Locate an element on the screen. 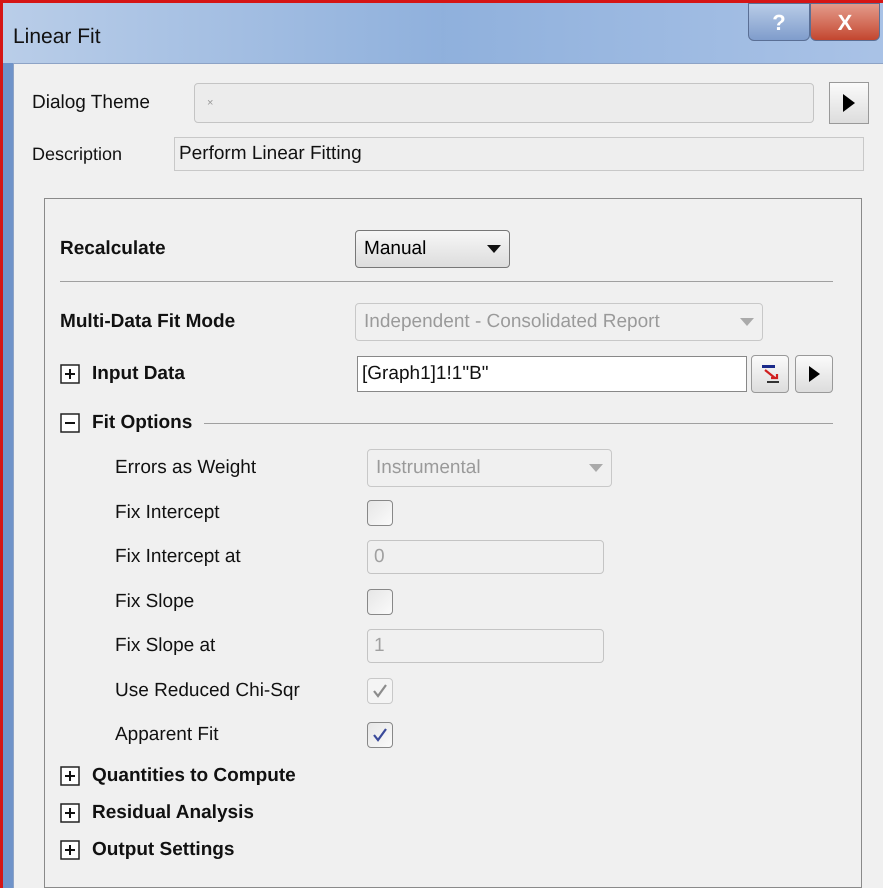 This screenshot has height=888, width=883. field-label: Dialog Theme is located at coordinates (91, 102).